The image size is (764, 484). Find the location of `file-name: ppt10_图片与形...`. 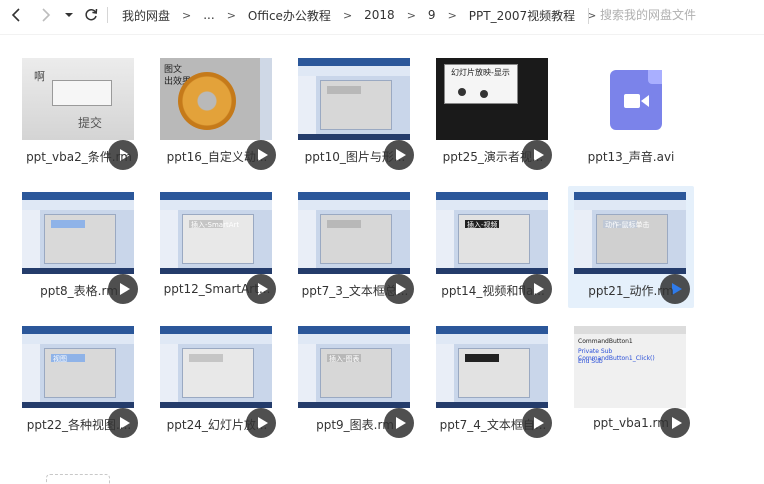

file-name: ppt10_图片与形... is located at coordinates (355, 157).